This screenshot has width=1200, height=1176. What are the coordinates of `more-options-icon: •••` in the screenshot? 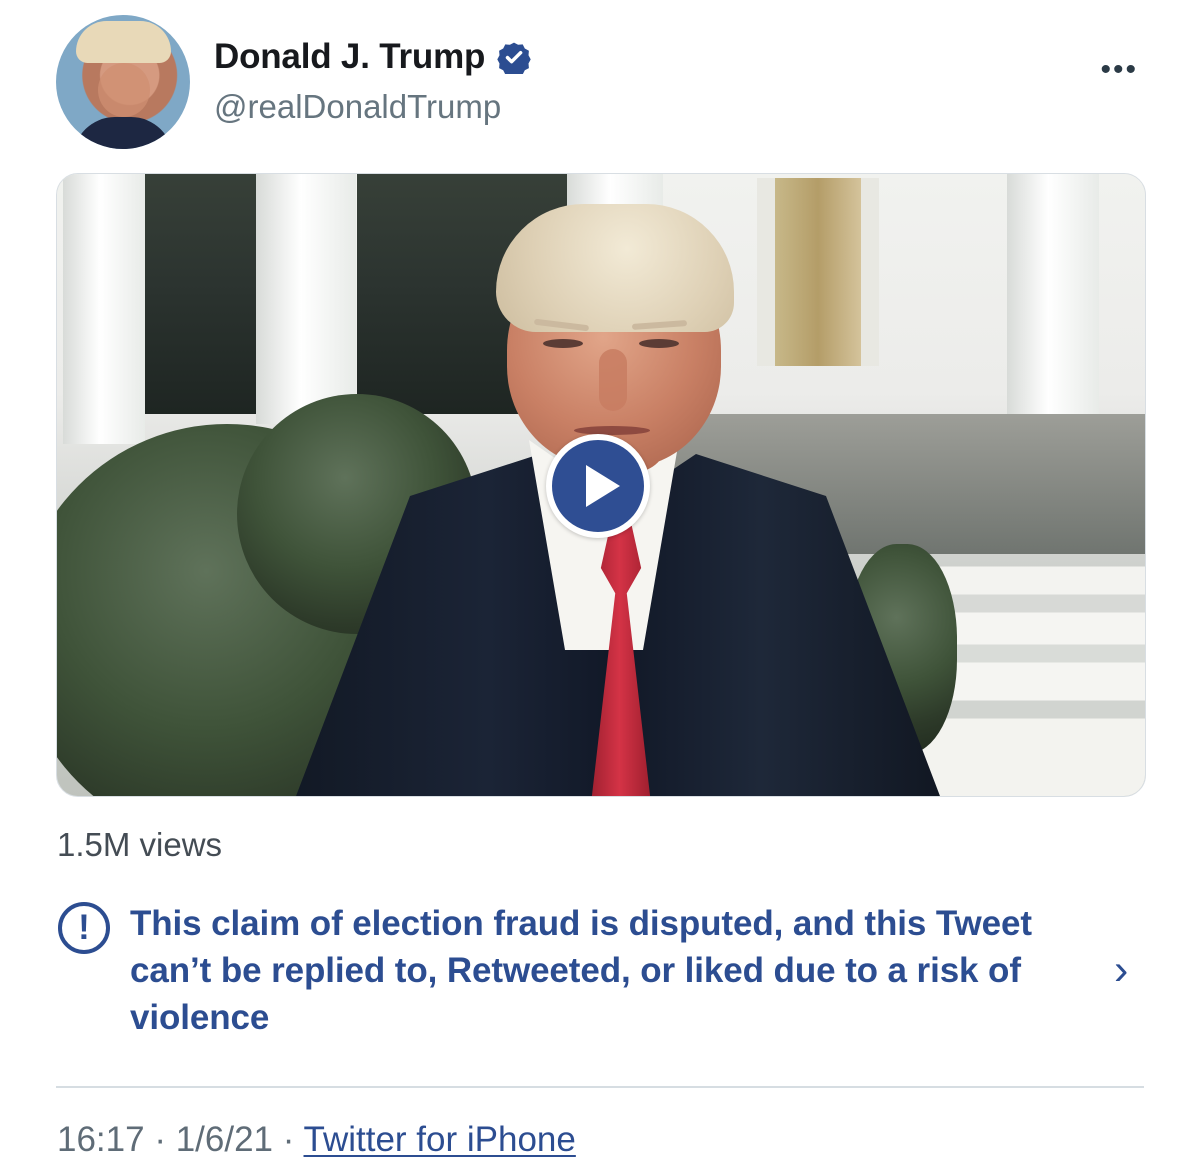 It's located at (1119, 70).